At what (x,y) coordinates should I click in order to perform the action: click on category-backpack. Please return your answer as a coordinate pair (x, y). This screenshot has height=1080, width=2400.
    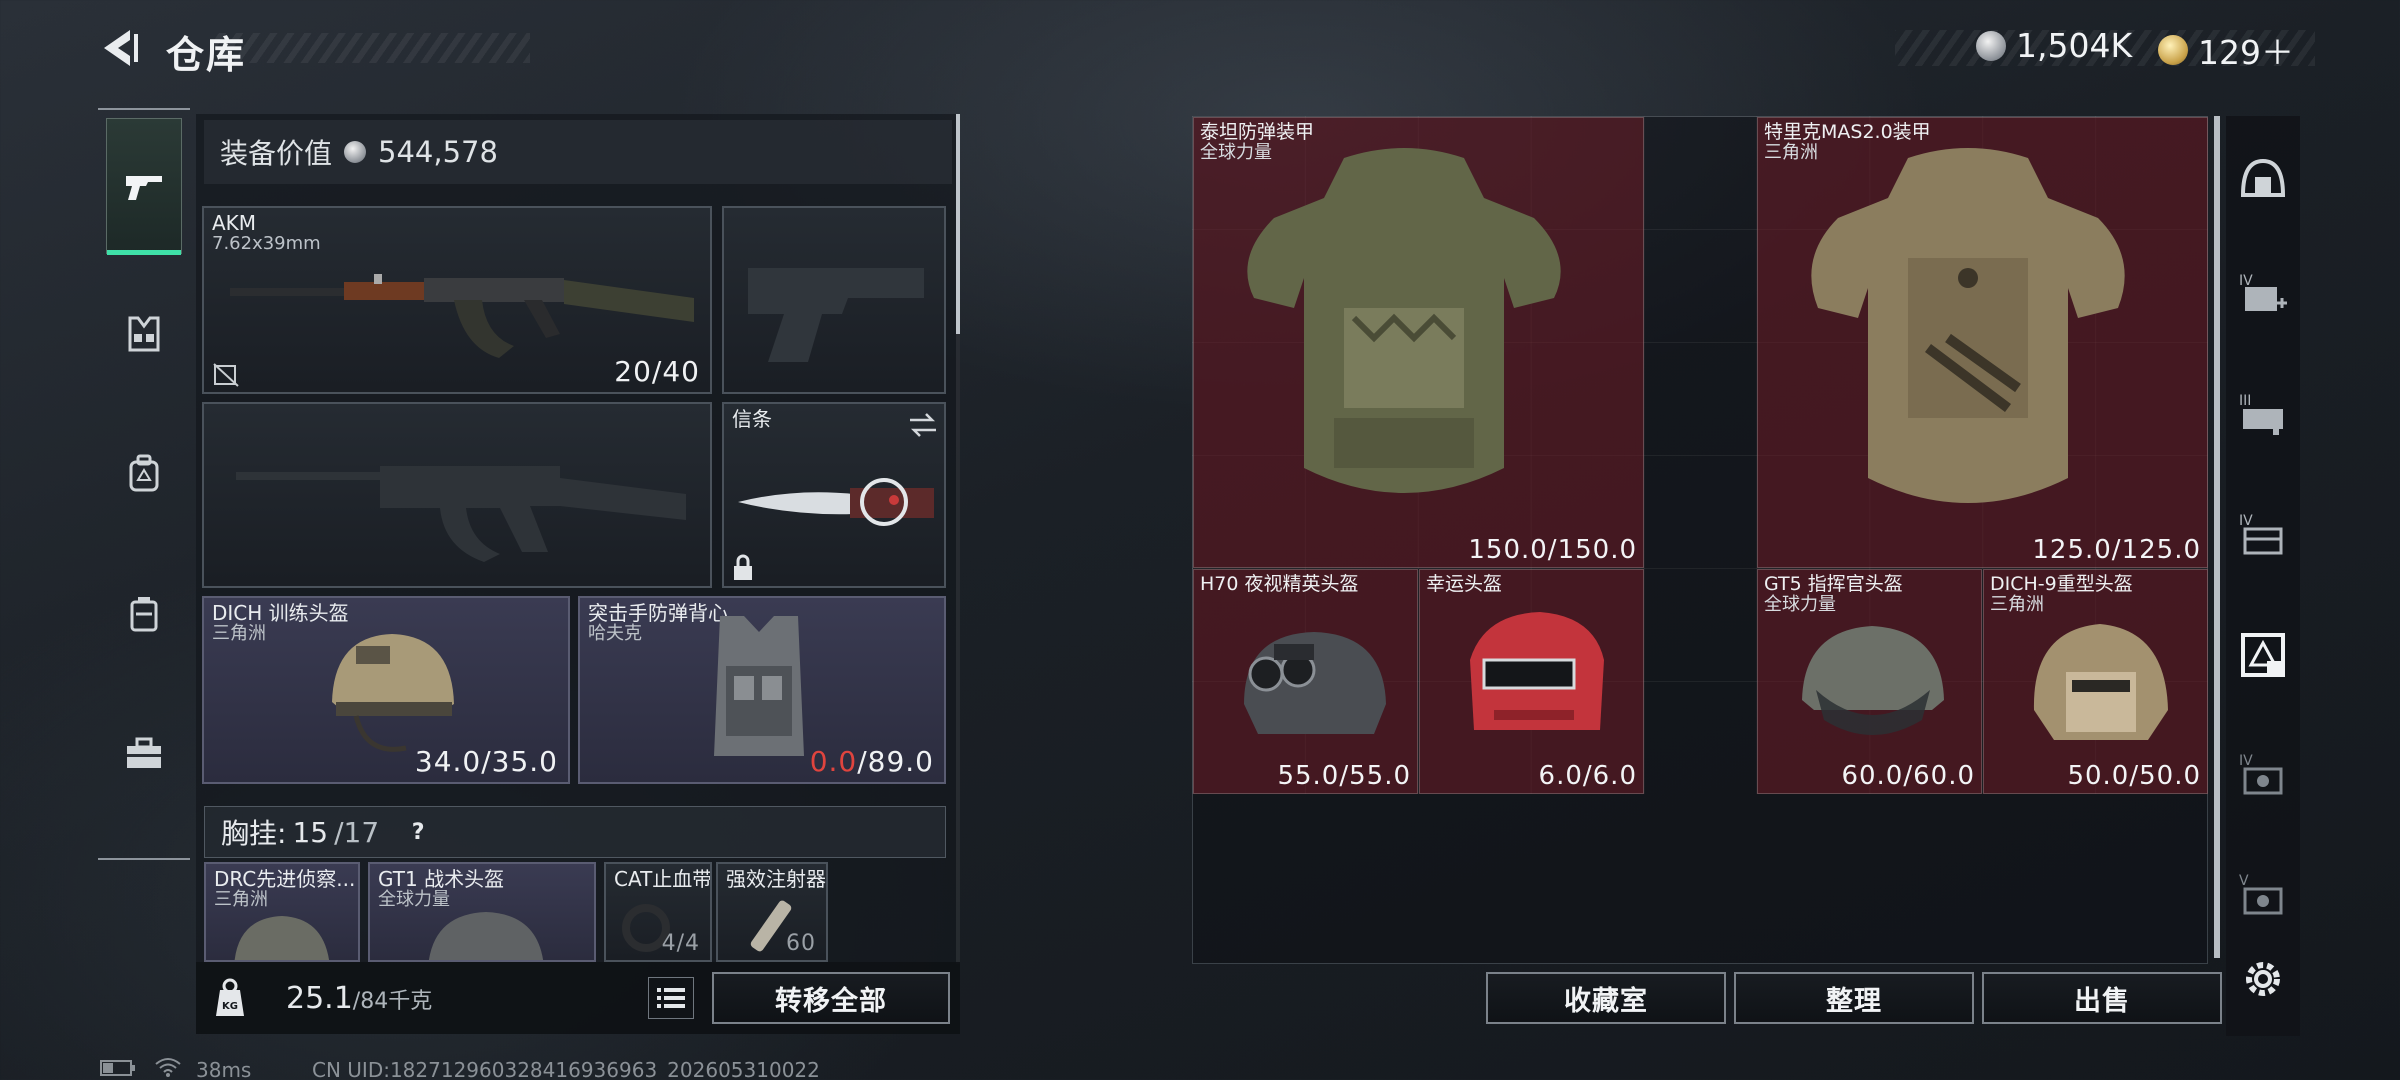
    Looking at the image, I should click on (144, 474).